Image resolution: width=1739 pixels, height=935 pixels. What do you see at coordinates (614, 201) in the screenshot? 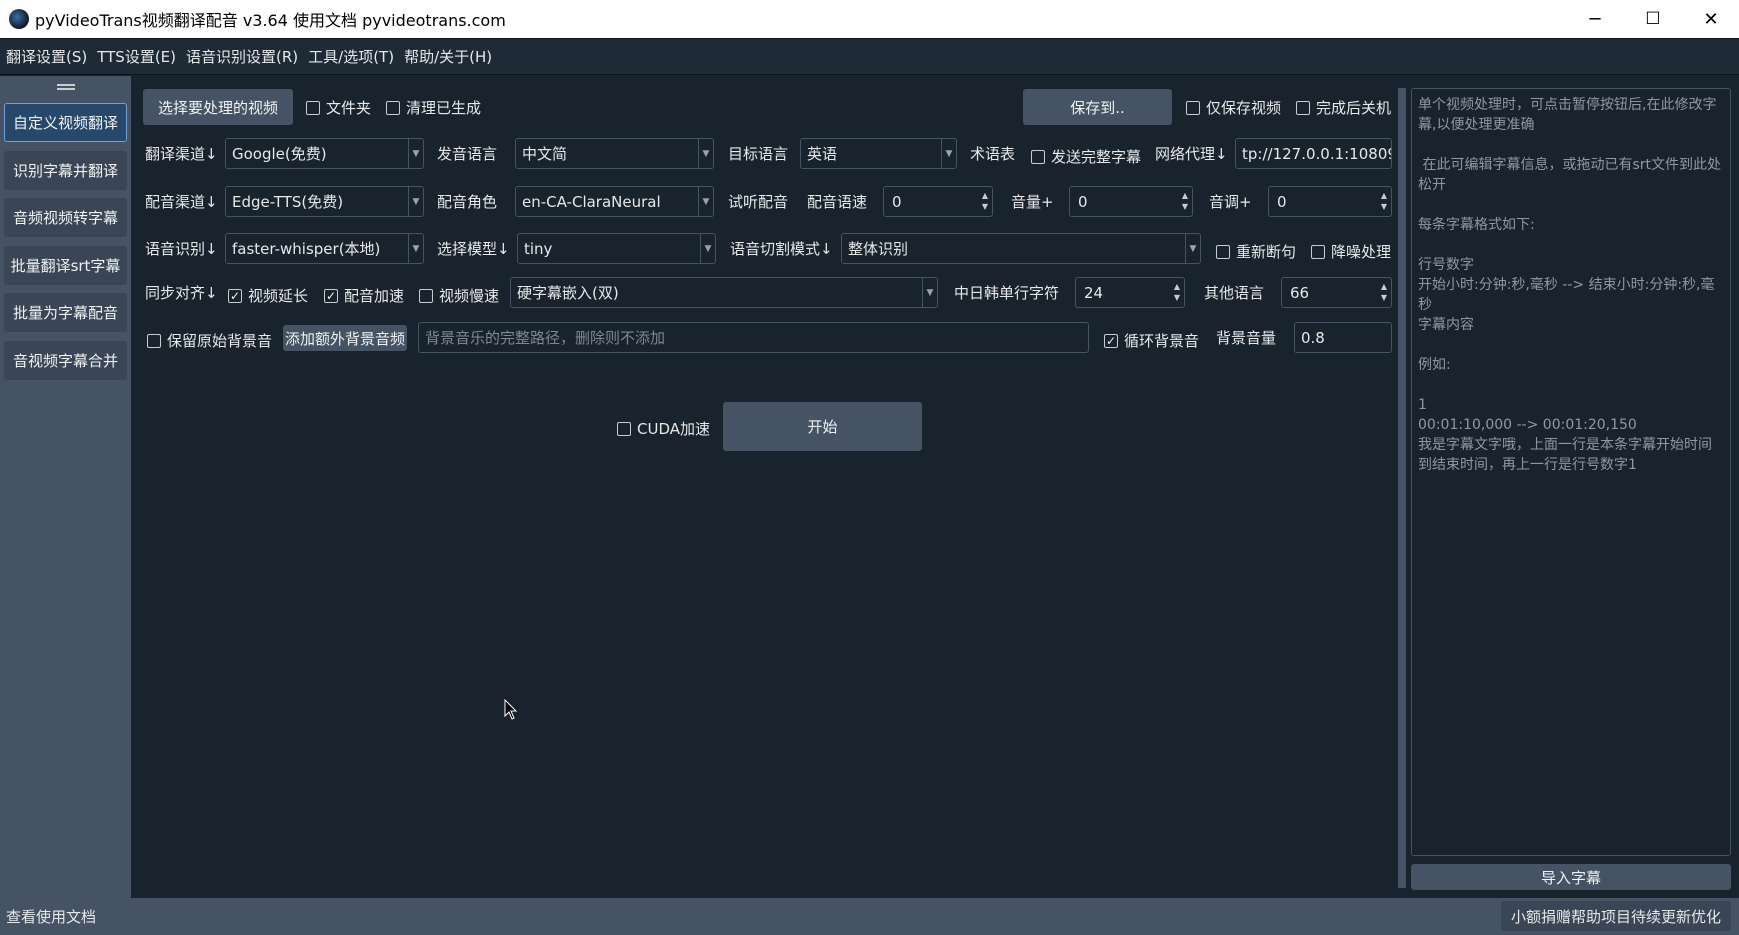
I see `dub-role-select: en-CA-ClaraNeural ▼` at bounding box center [614, 201].